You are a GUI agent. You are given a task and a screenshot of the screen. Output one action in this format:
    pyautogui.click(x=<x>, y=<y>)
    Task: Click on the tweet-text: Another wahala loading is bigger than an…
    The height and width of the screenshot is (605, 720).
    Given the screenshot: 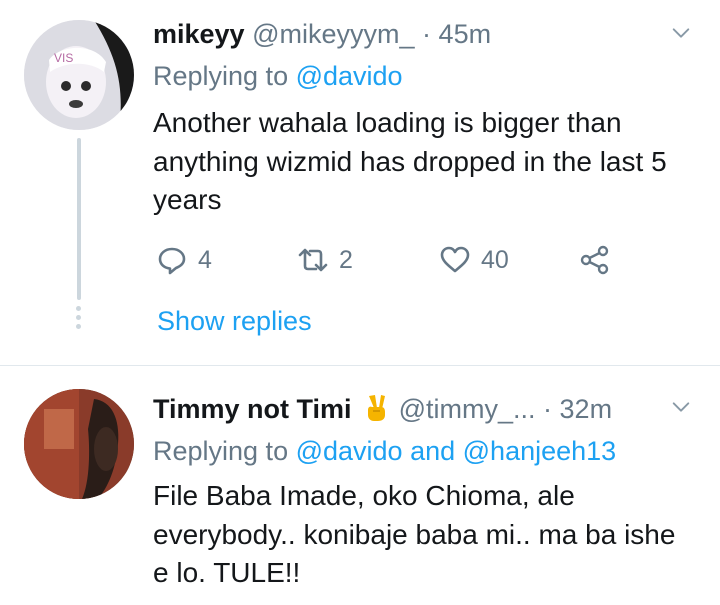 What is the action you would take?
    pyautogui.click(x=410, y=161)
    